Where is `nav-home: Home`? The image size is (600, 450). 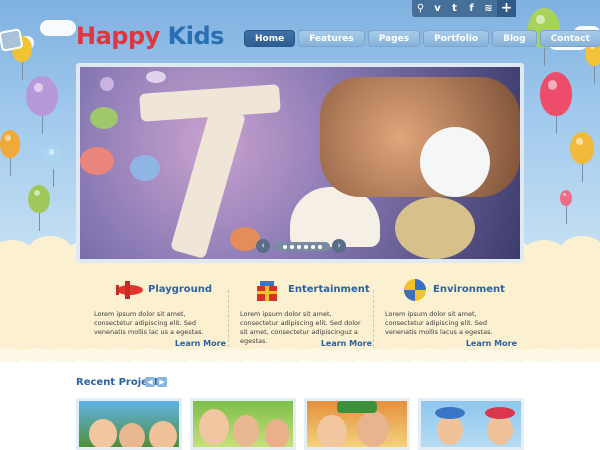
nav-home: Home is located at coordinates (270, 38).